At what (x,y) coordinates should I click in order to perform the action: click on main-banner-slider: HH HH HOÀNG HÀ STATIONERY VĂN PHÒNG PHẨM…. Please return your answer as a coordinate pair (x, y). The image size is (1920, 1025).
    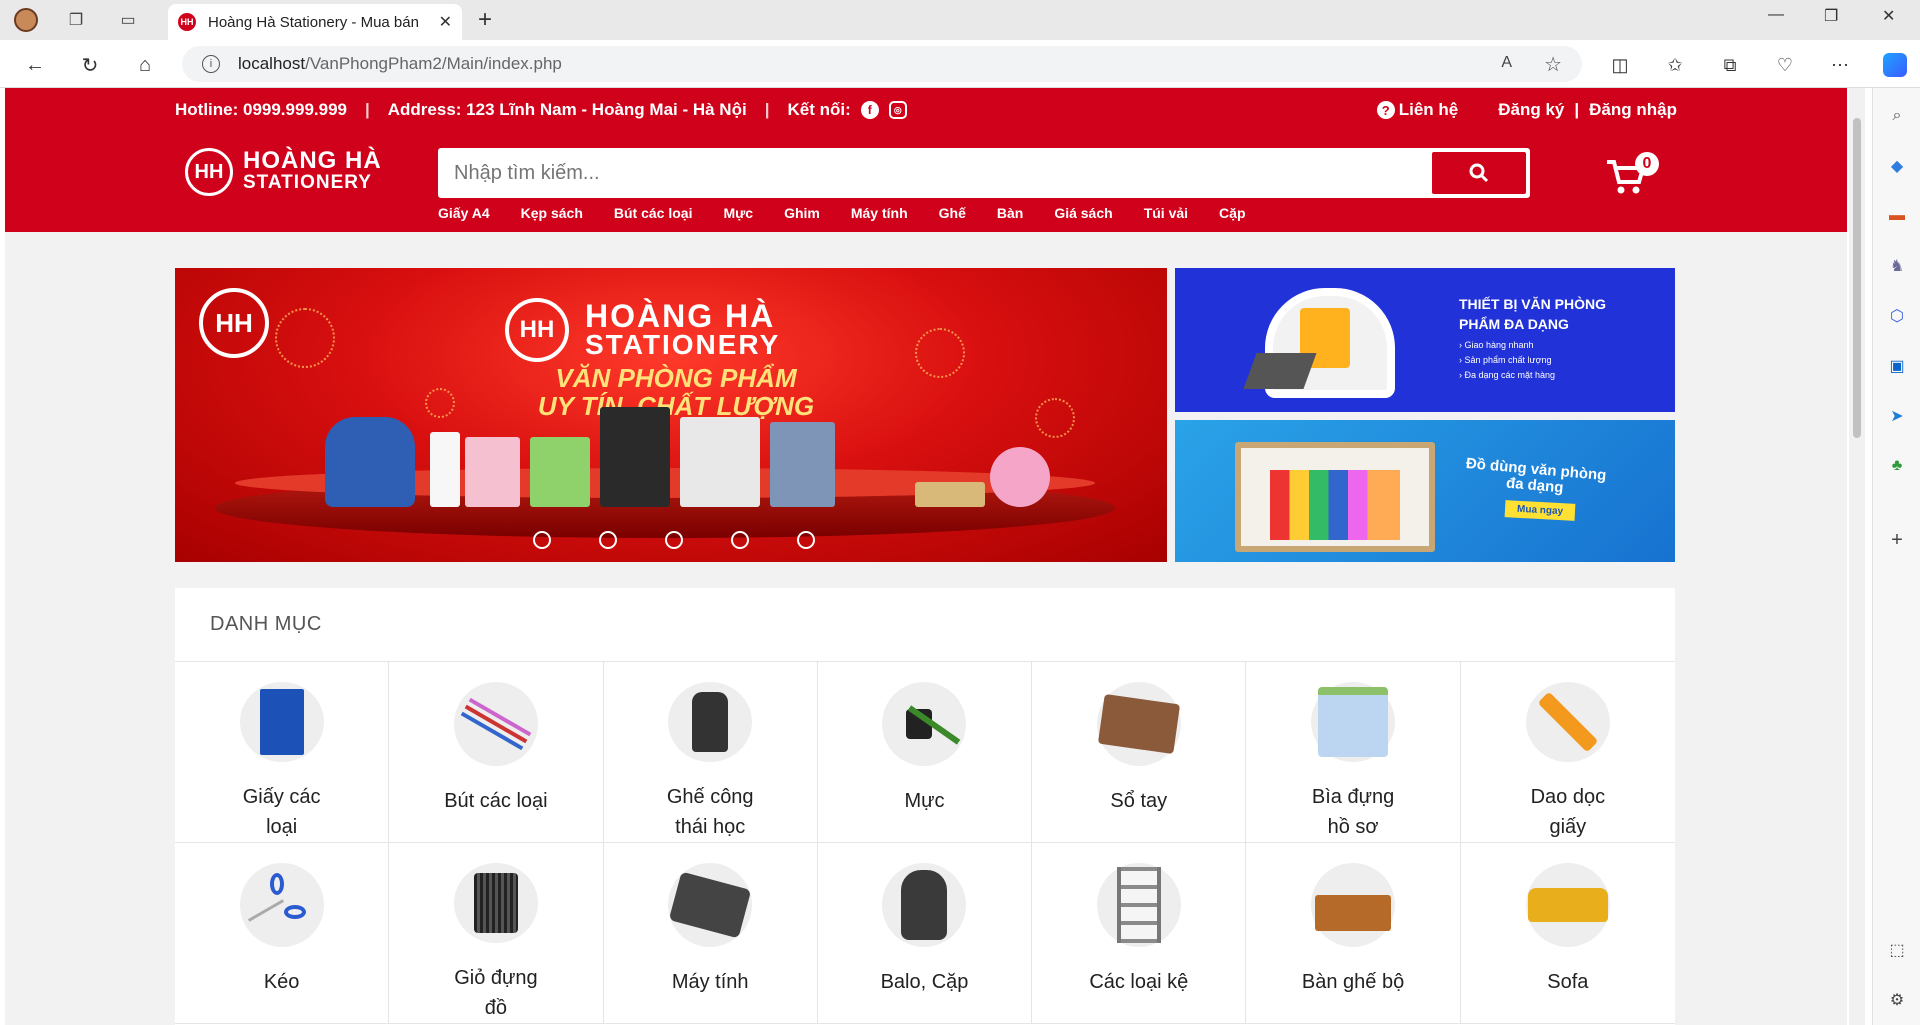
    Looking at the image, I should click on (671, 415).